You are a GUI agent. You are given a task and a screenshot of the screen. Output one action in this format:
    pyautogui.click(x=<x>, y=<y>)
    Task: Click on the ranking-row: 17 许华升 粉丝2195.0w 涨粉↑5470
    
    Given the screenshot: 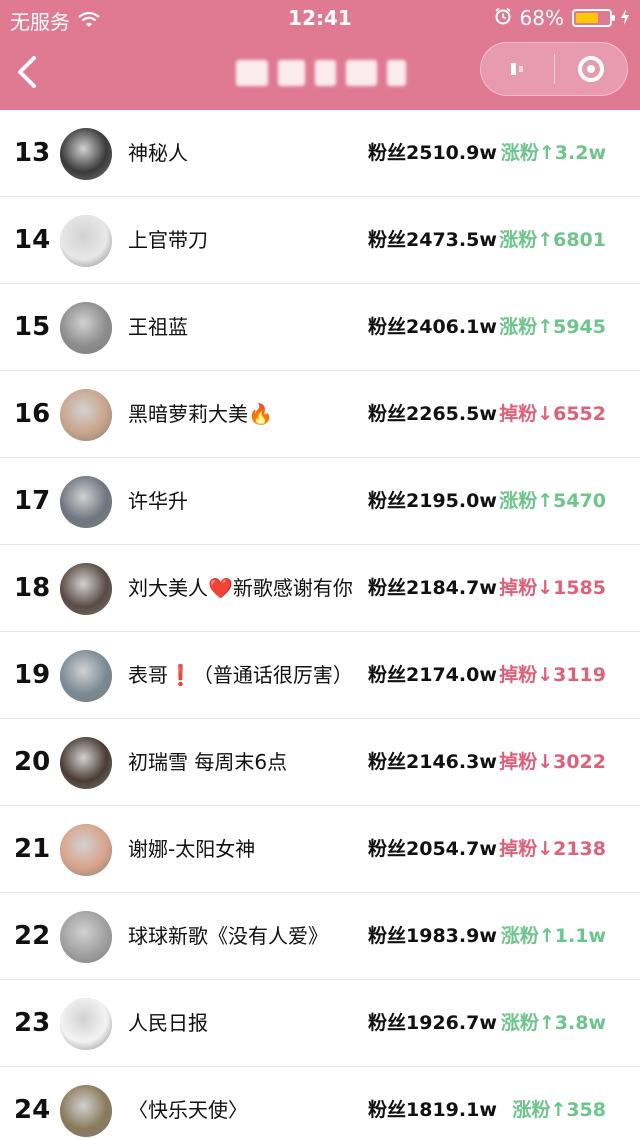 What is the action you would take?
    pyautogui.click(x=320, y=501)
    